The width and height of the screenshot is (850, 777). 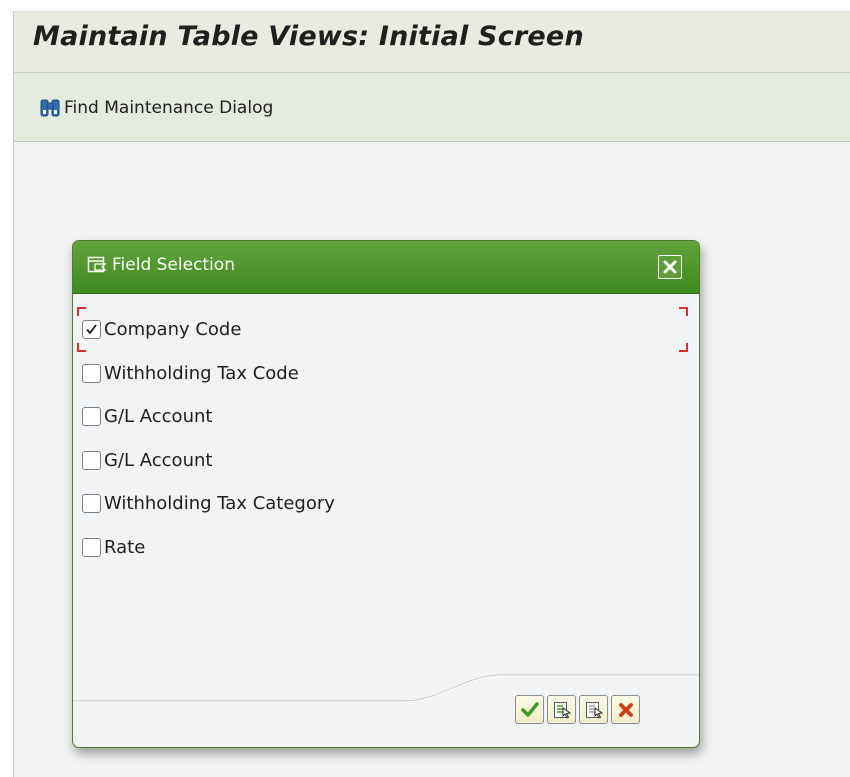 I want to click on gl-account-checkbox, so click(x=91, y=416).